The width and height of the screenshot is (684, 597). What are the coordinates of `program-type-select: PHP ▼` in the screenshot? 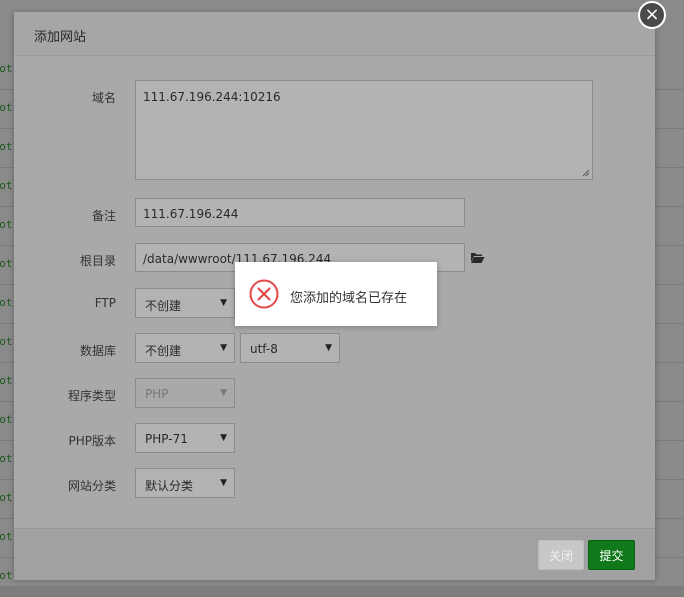 It's located at (185, 393).